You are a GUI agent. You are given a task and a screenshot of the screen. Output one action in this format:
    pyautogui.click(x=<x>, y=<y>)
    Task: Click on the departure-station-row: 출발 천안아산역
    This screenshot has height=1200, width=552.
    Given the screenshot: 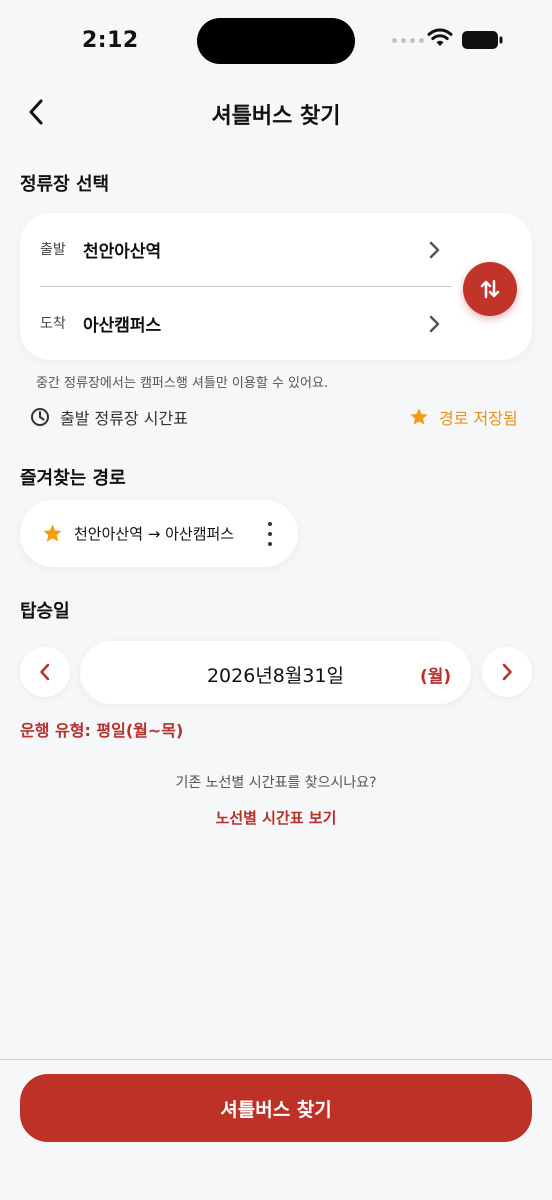 What is the action you would take?
    pyautogui.click(x=240, y=249)
    